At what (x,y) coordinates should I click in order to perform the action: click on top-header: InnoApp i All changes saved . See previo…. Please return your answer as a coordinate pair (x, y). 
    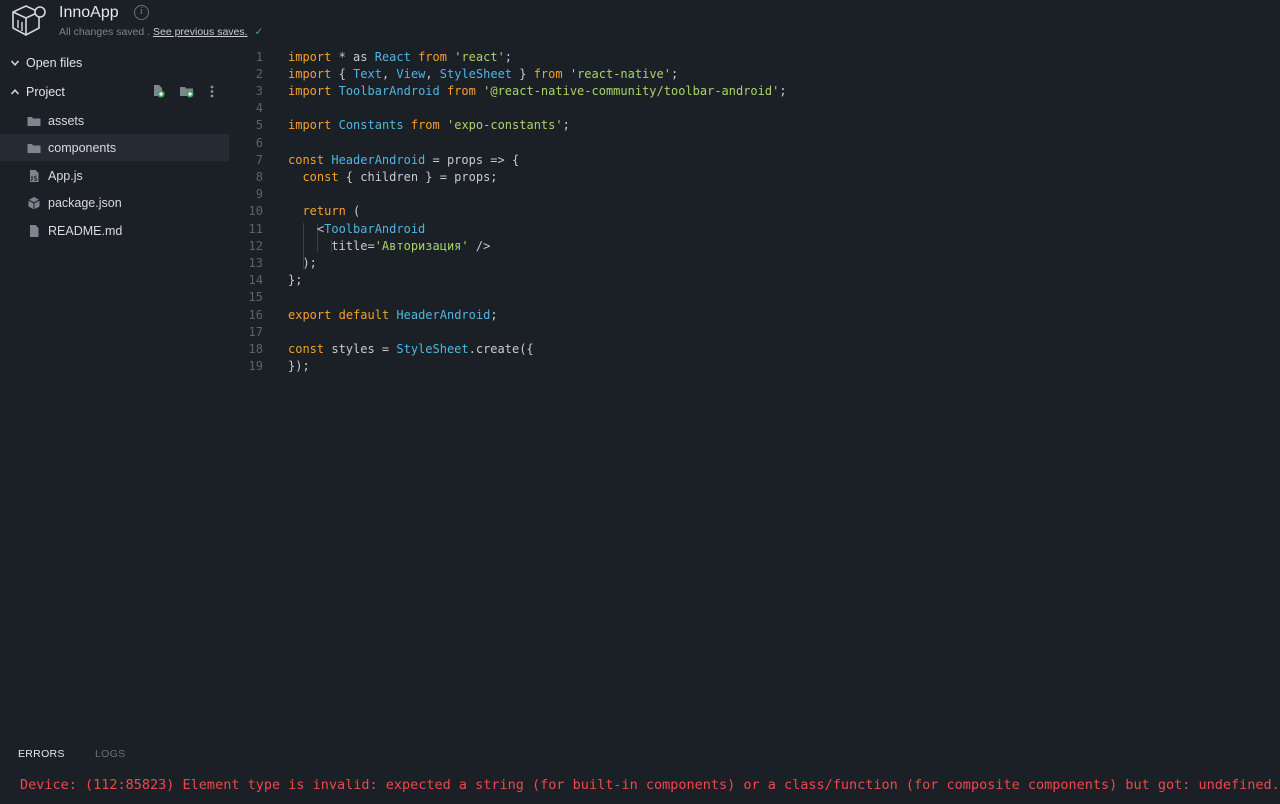
    Looking at the image, I should click on (640, 23).